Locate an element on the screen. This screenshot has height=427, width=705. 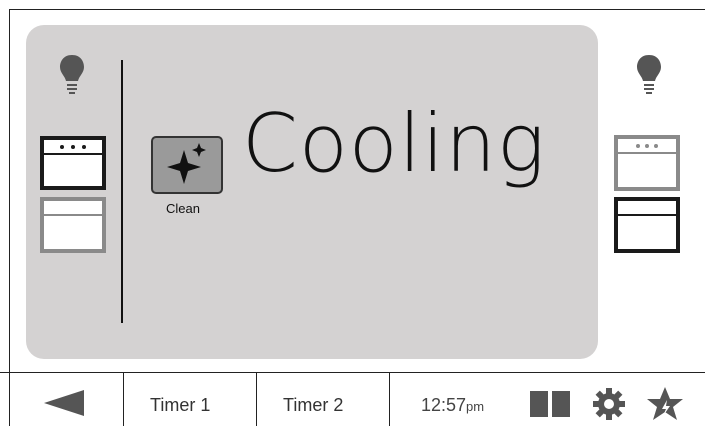
clock: 12:57pm is located at coordinates (452, 405).